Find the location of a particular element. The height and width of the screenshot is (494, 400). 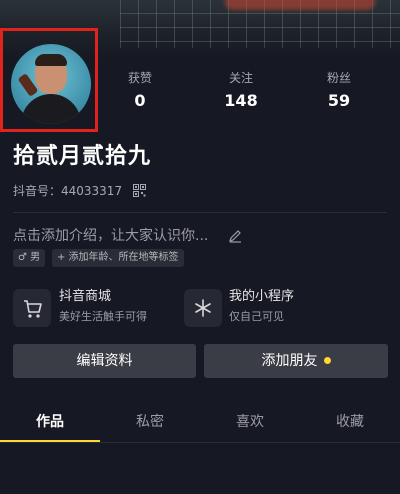

profile-stats: 获赞 0 关注 148 粉丝 59 is located at coordinates (250, 92).